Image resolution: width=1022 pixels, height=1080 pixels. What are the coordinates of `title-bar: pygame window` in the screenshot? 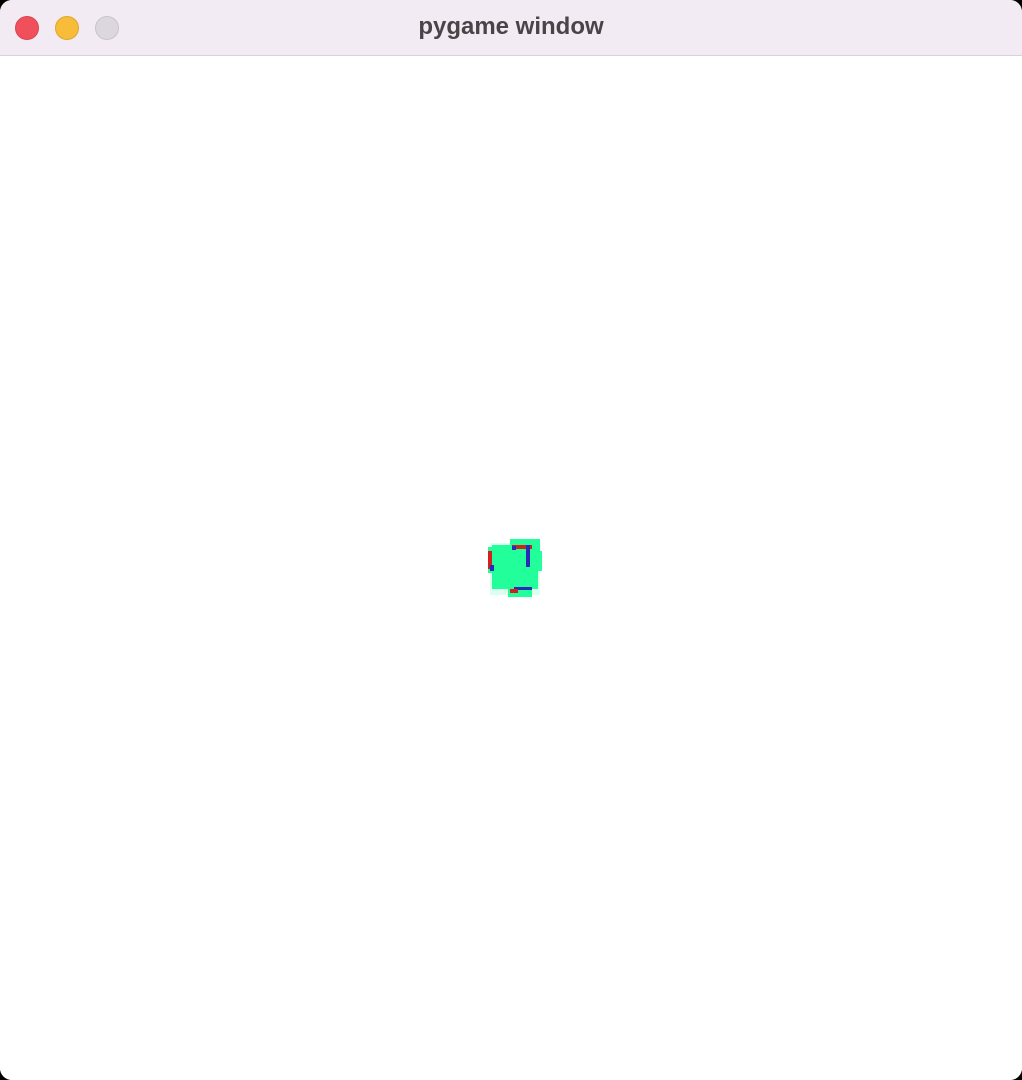 It's located at (511, 28).